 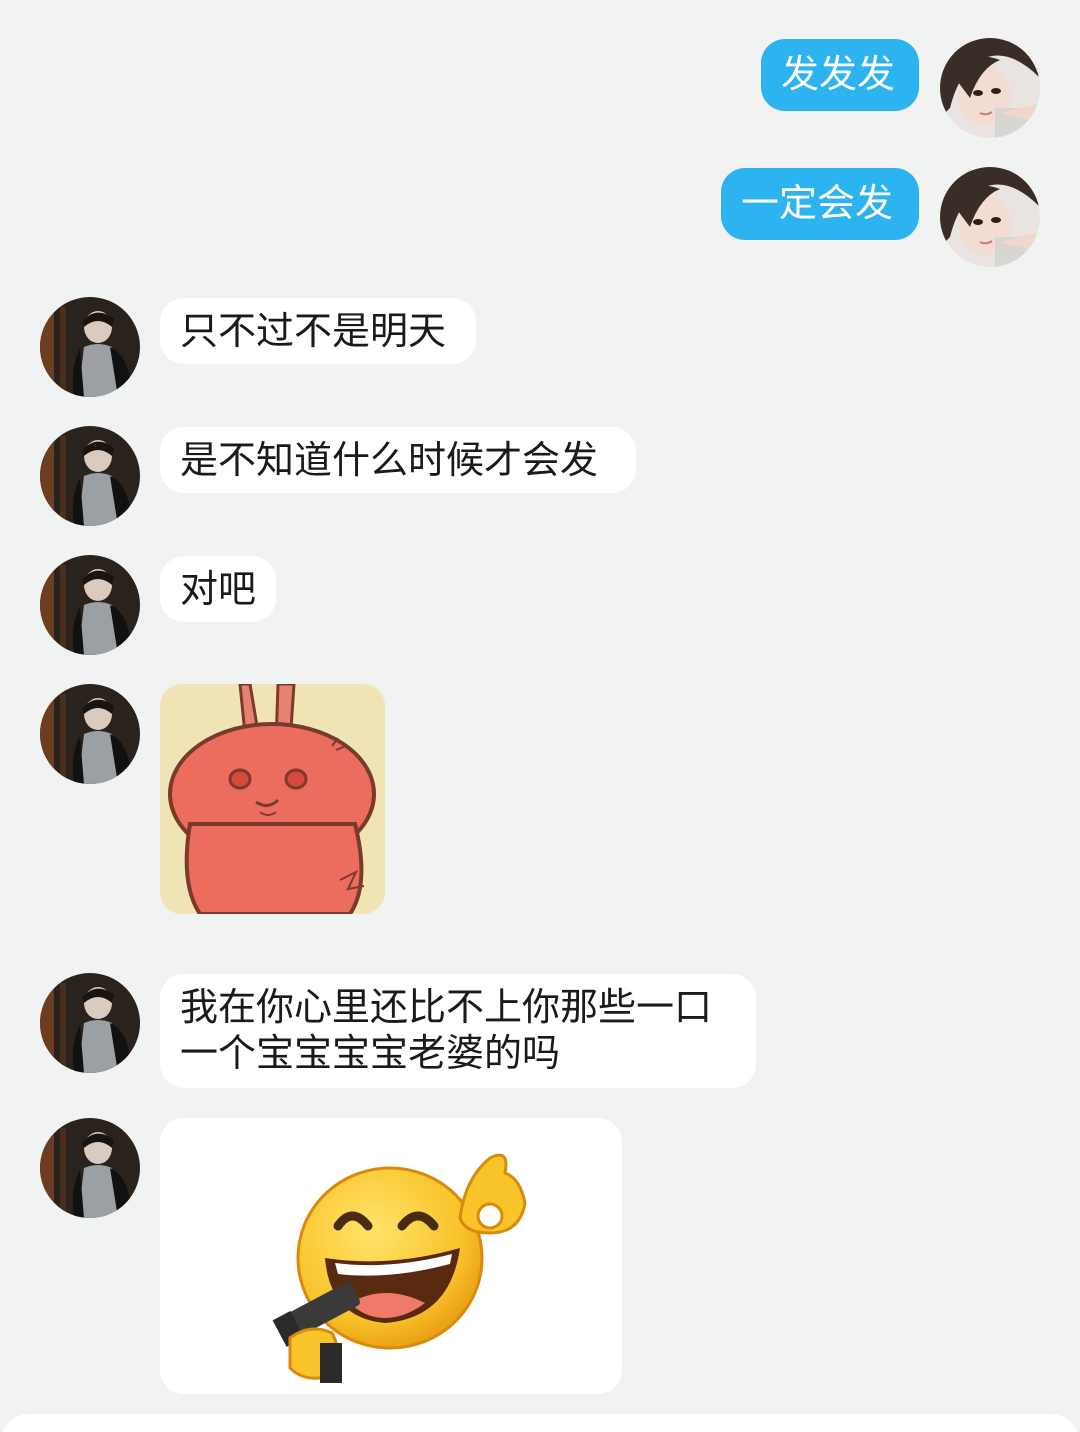 I want to click on laughing-emoji-gun-sticker, so click(x=391, y=1256).